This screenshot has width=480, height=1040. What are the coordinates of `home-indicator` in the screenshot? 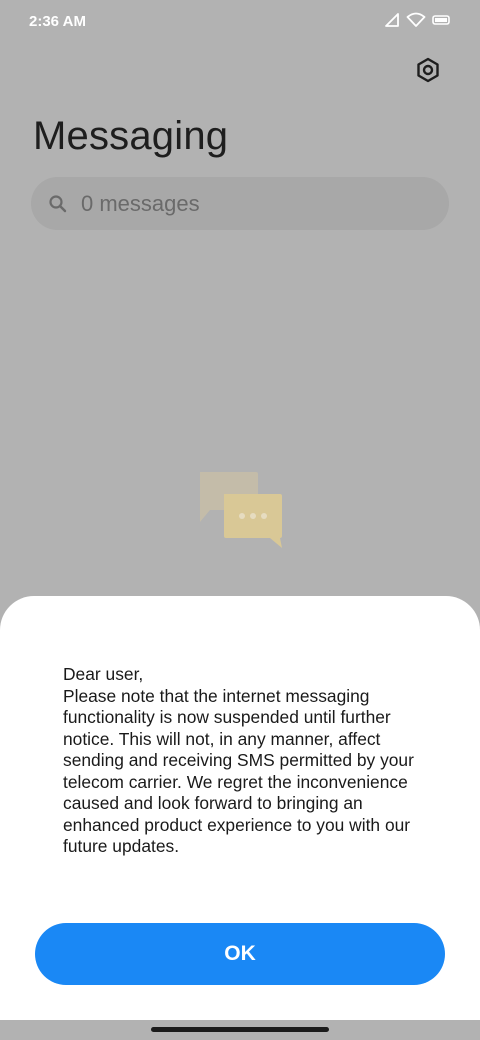 It's located at (240, 1029).